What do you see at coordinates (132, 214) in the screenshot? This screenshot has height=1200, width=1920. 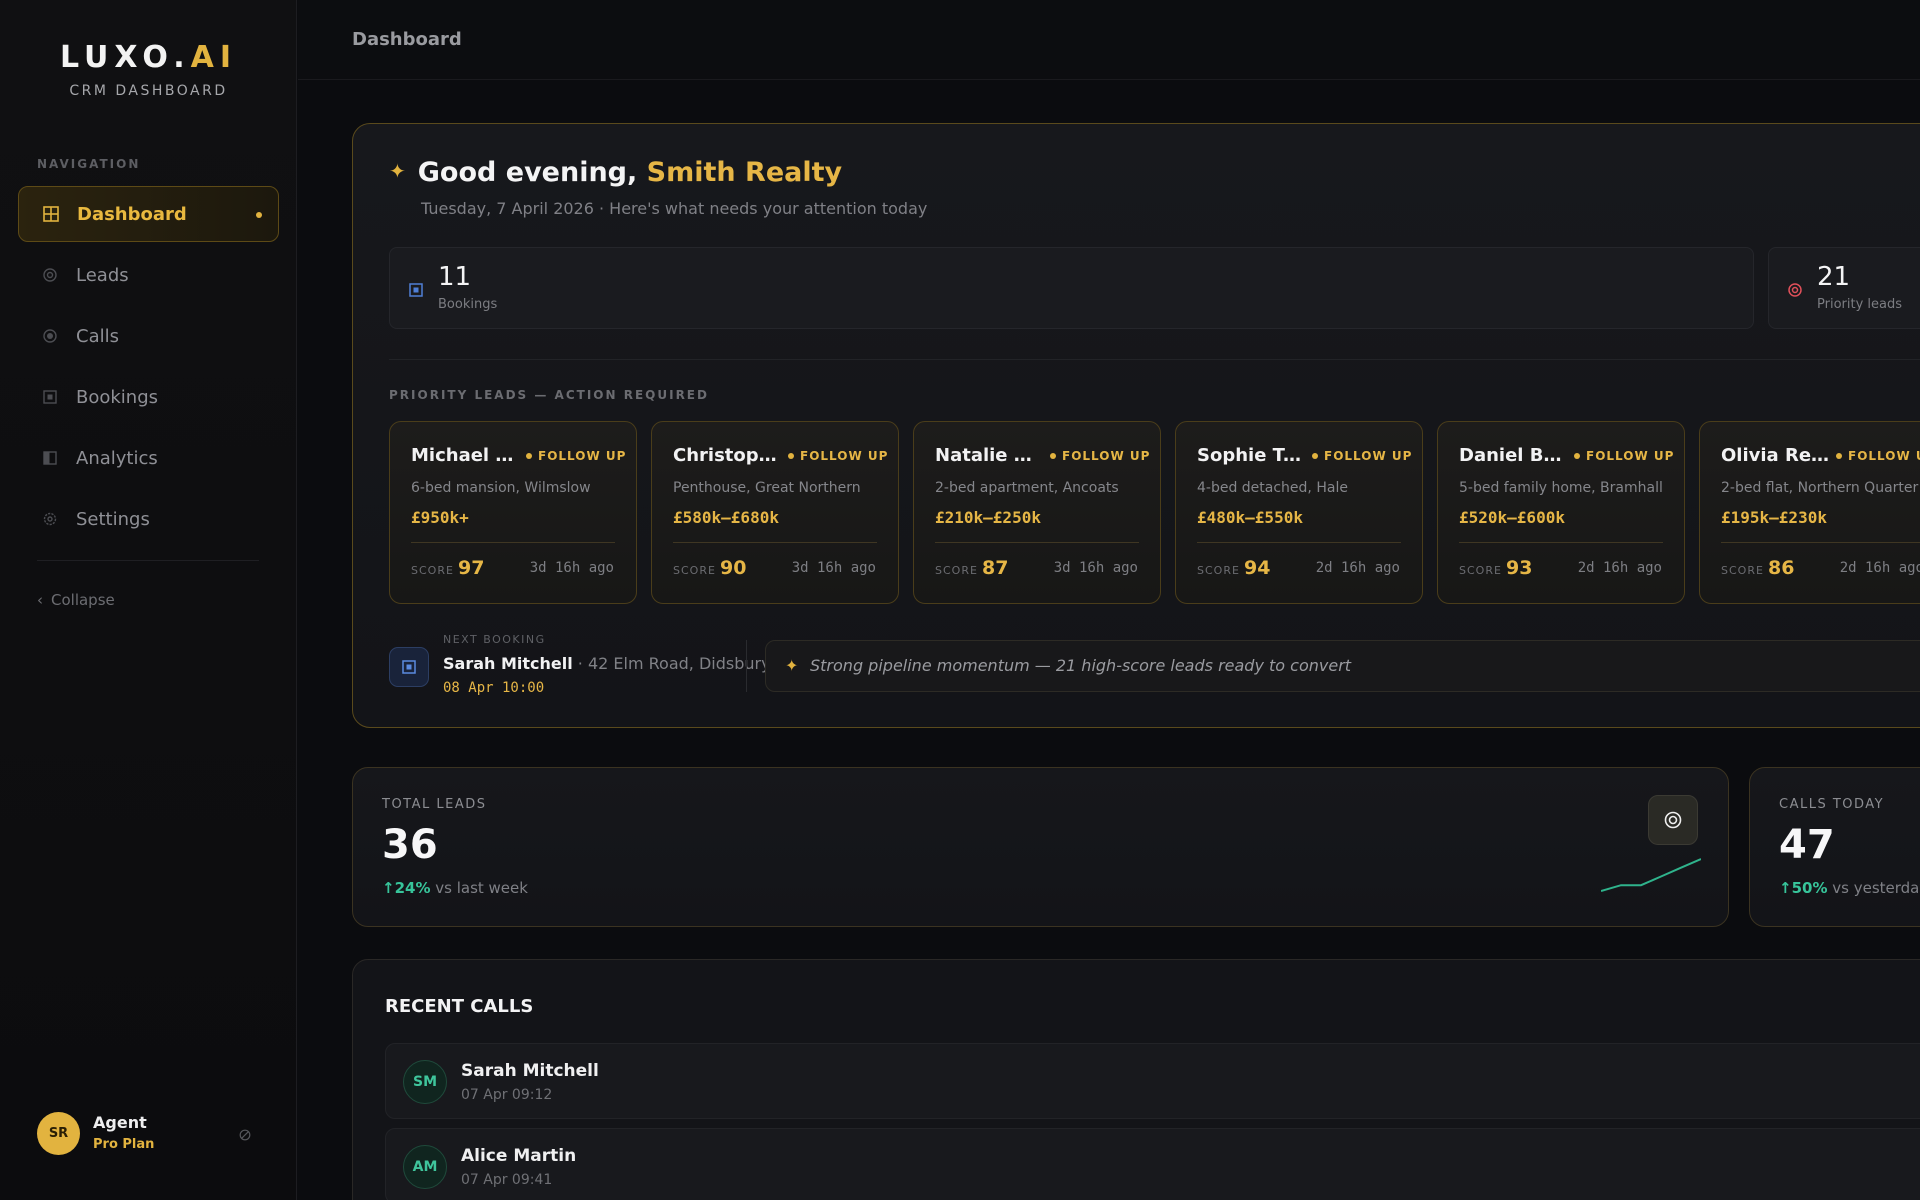 I see `sidebar-item-label: Dashboard` at bounding box center [132, 214].